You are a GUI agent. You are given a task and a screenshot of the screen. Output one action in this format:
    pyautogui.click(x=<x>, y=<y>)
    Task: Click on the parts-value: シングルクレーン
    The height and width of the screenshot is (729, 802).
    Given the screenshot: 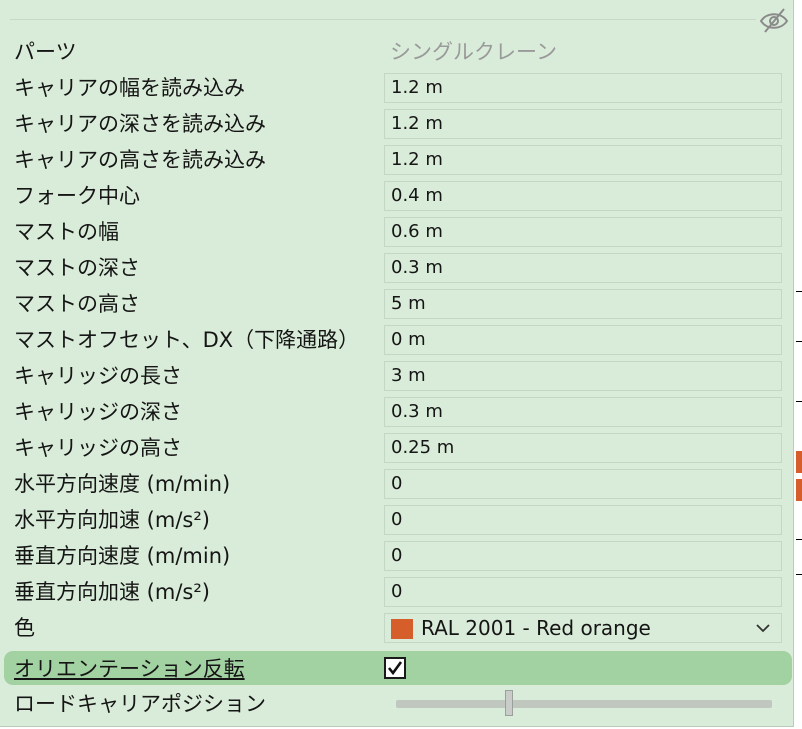 What is the action you would take?
    pyautogui.click(x=473, y=52)
    